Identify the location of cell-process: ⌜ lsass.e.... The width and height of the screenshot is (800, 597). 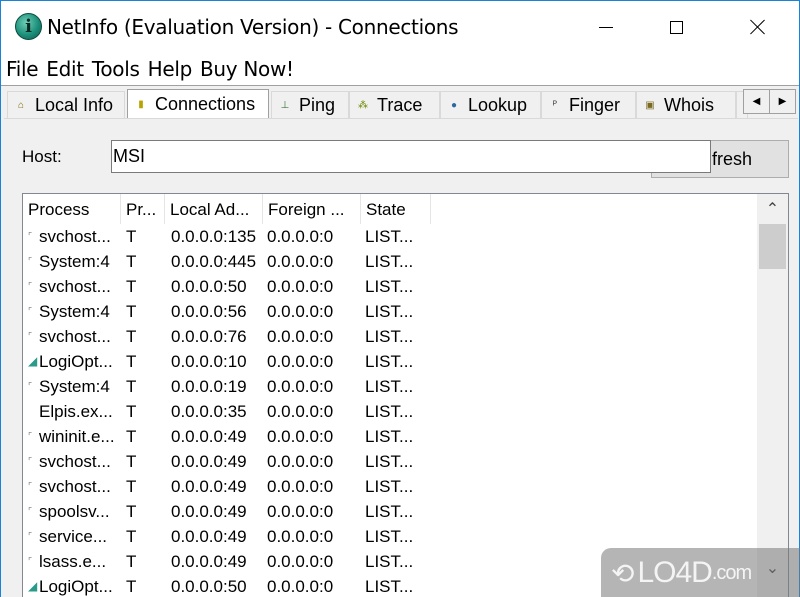
(72, 561).